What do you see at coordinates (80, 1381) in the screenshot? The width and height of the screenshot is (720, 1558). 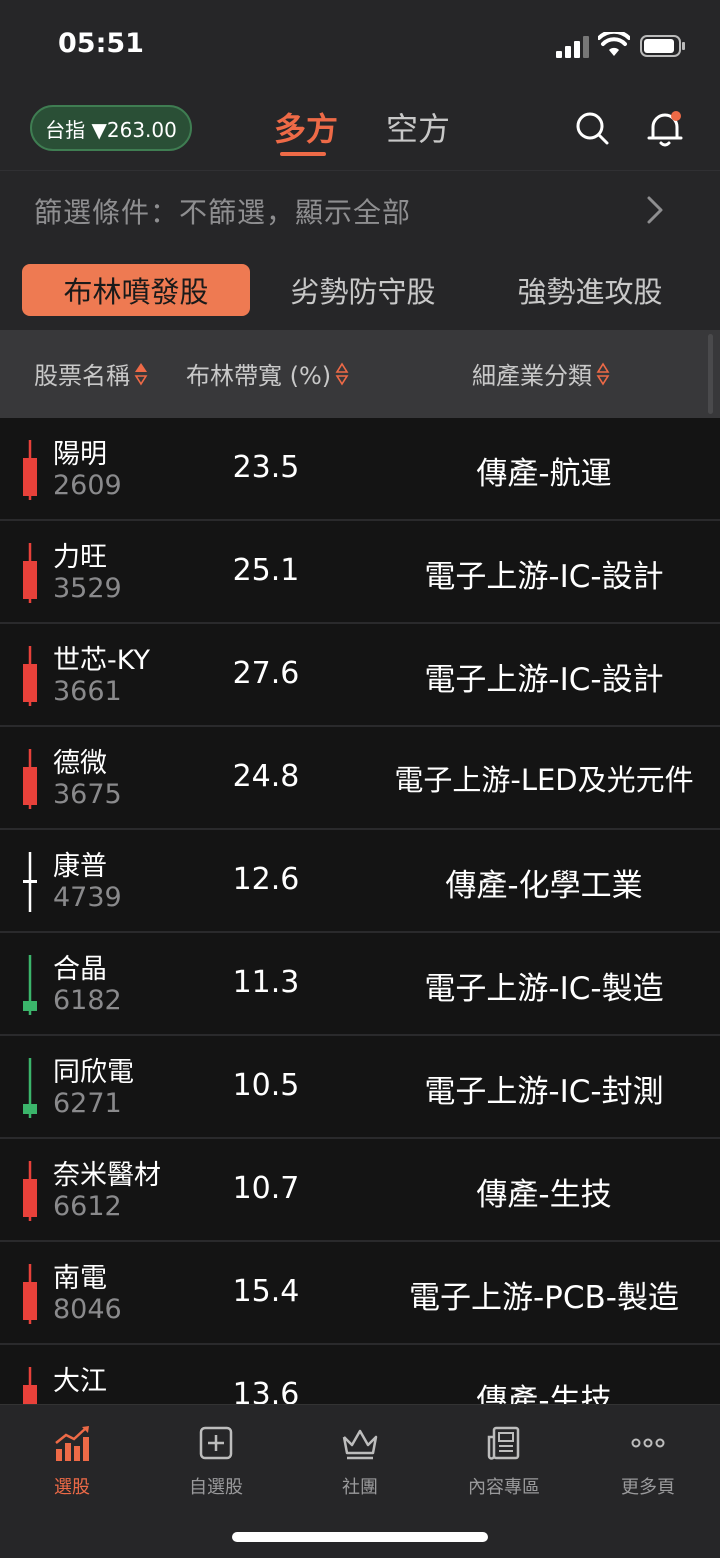 I see `stock-name: 大江` at bounding box center [80, 1381].